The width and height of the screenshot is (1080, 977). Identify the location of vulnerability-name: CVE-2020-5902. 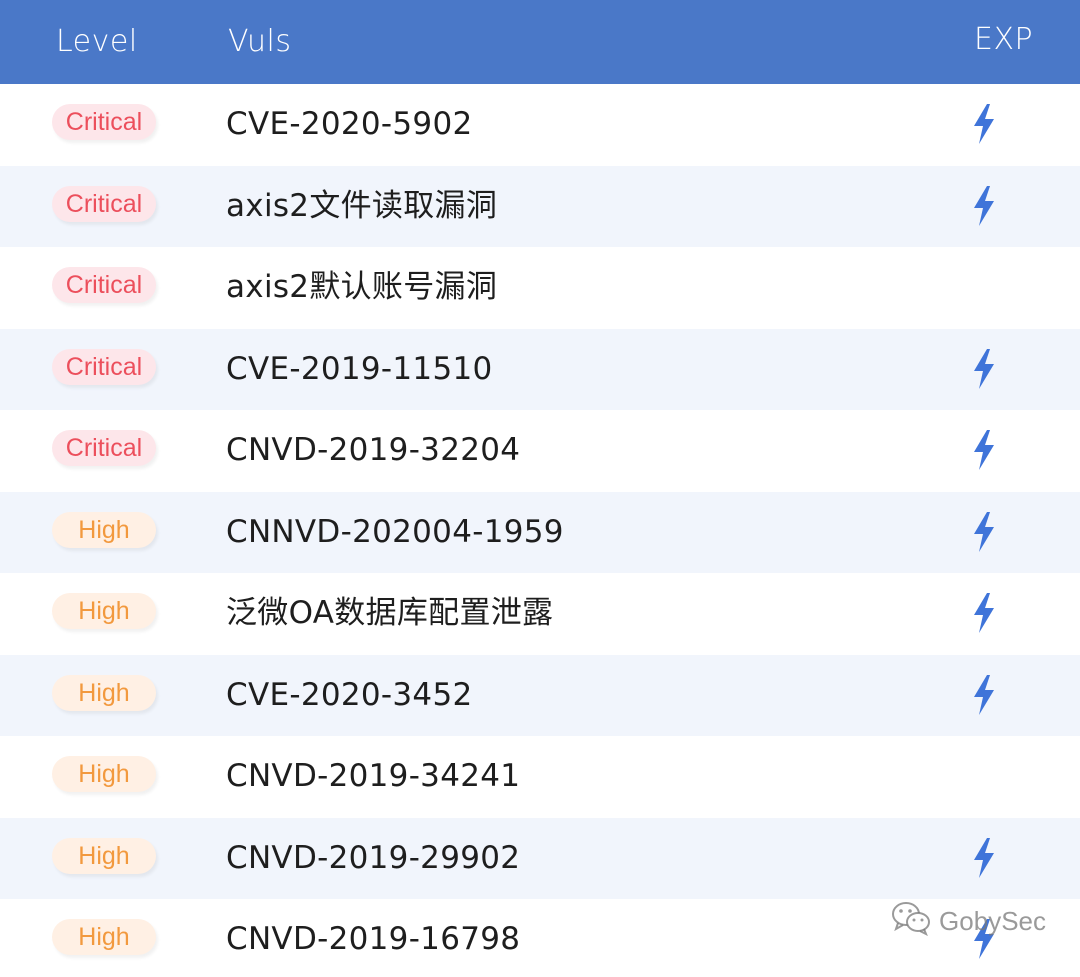
(349, 124).